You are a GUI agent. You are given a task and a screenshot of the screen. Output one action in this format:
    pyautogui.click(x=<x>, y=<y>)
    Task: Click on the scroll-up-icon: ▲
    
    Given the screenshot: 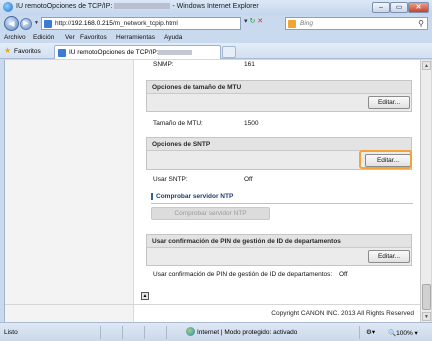 What is the action you would take?
    pyautogui.click(x=426, y=65)
    